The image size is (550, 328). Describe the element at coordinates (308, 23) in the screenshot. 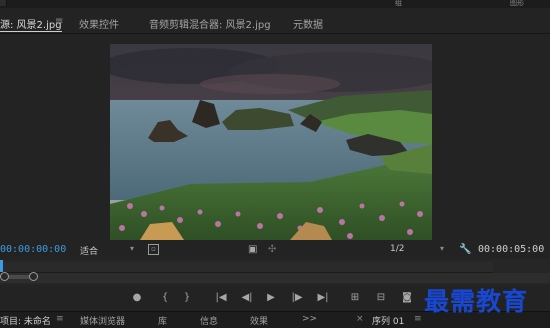

I see `tab-metadata: 元数据` at that location.